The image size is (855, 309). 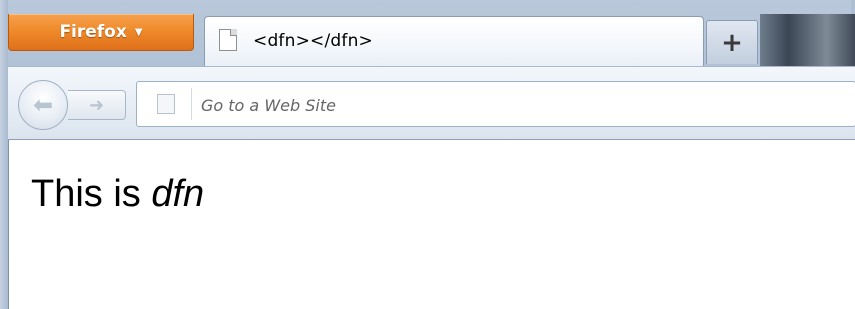 I want to click on back-button: ⬅, so click(x=43, y=105).